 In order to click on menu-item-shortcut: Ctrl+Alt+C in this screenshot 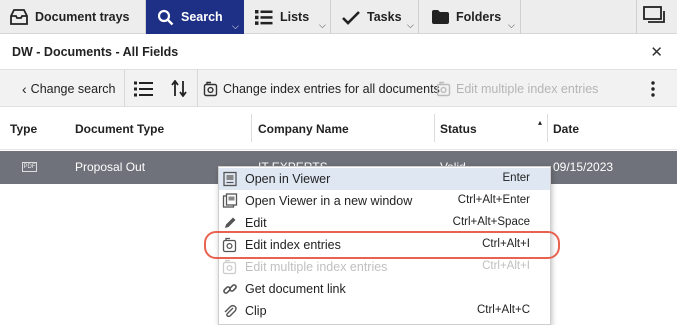, I will do `click(503, 310)`.